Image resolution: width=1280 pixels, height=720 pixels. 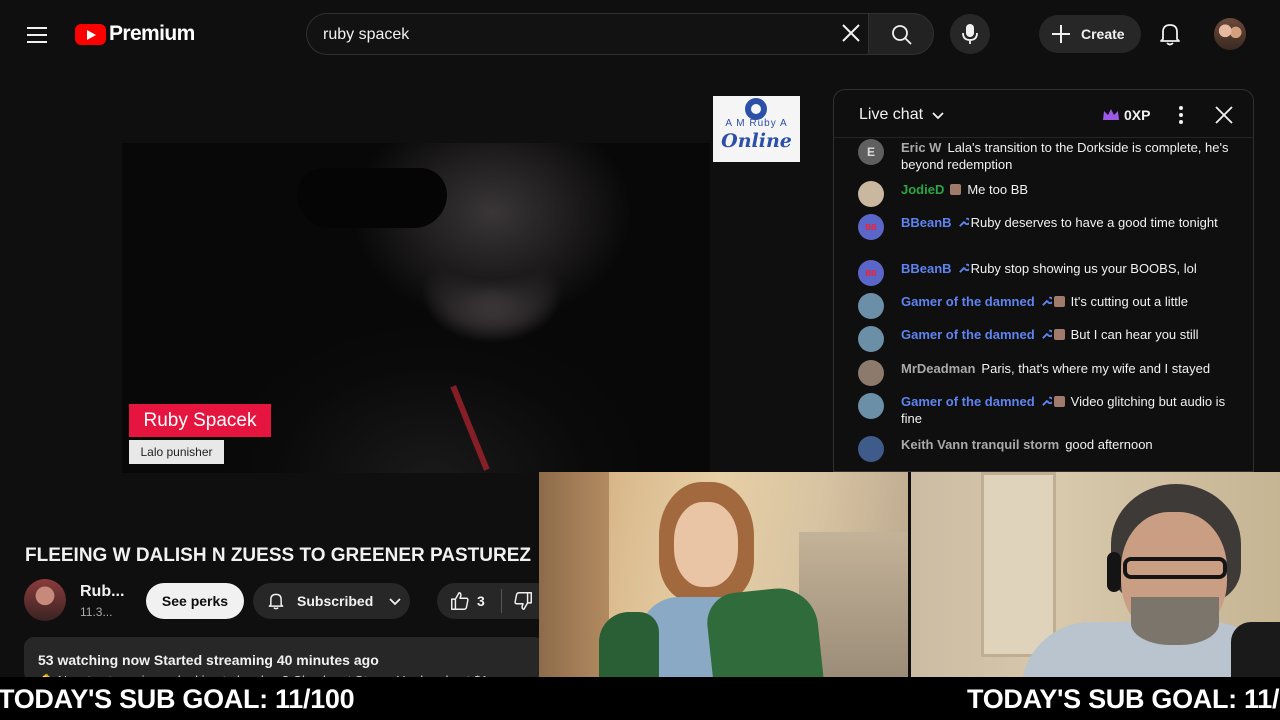 I want to click on chat-author-avatar: E, so click(x=871, y=152).